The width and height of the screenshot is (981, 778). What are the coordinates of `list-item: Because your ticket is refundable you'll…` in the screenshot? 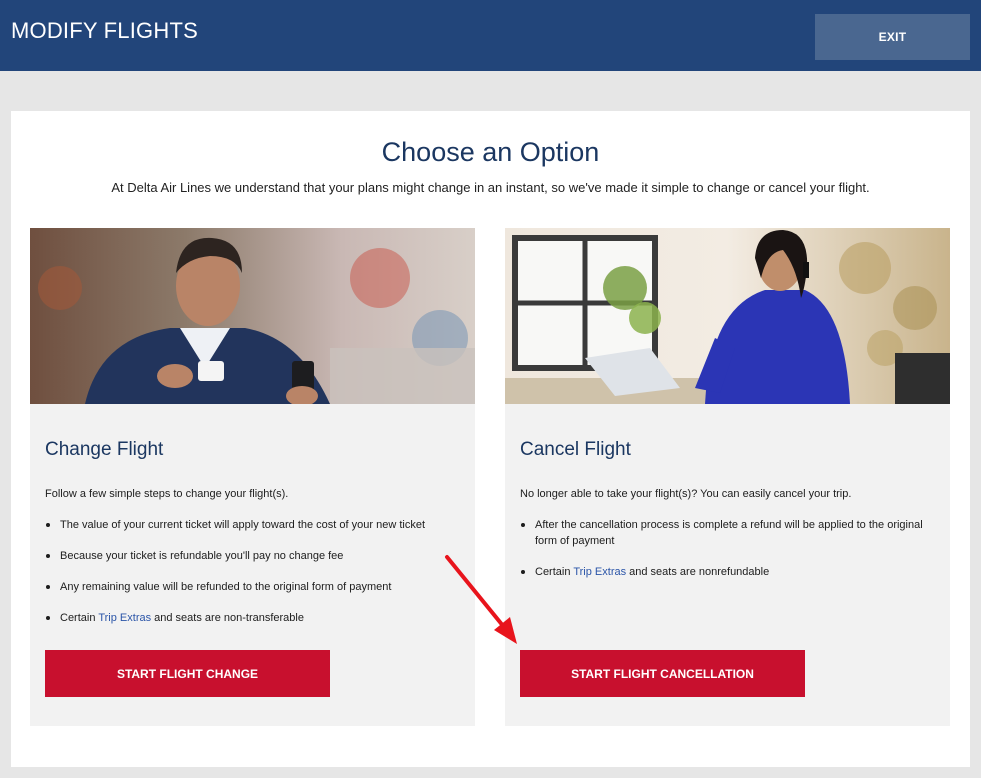 It's located at (250, 556).